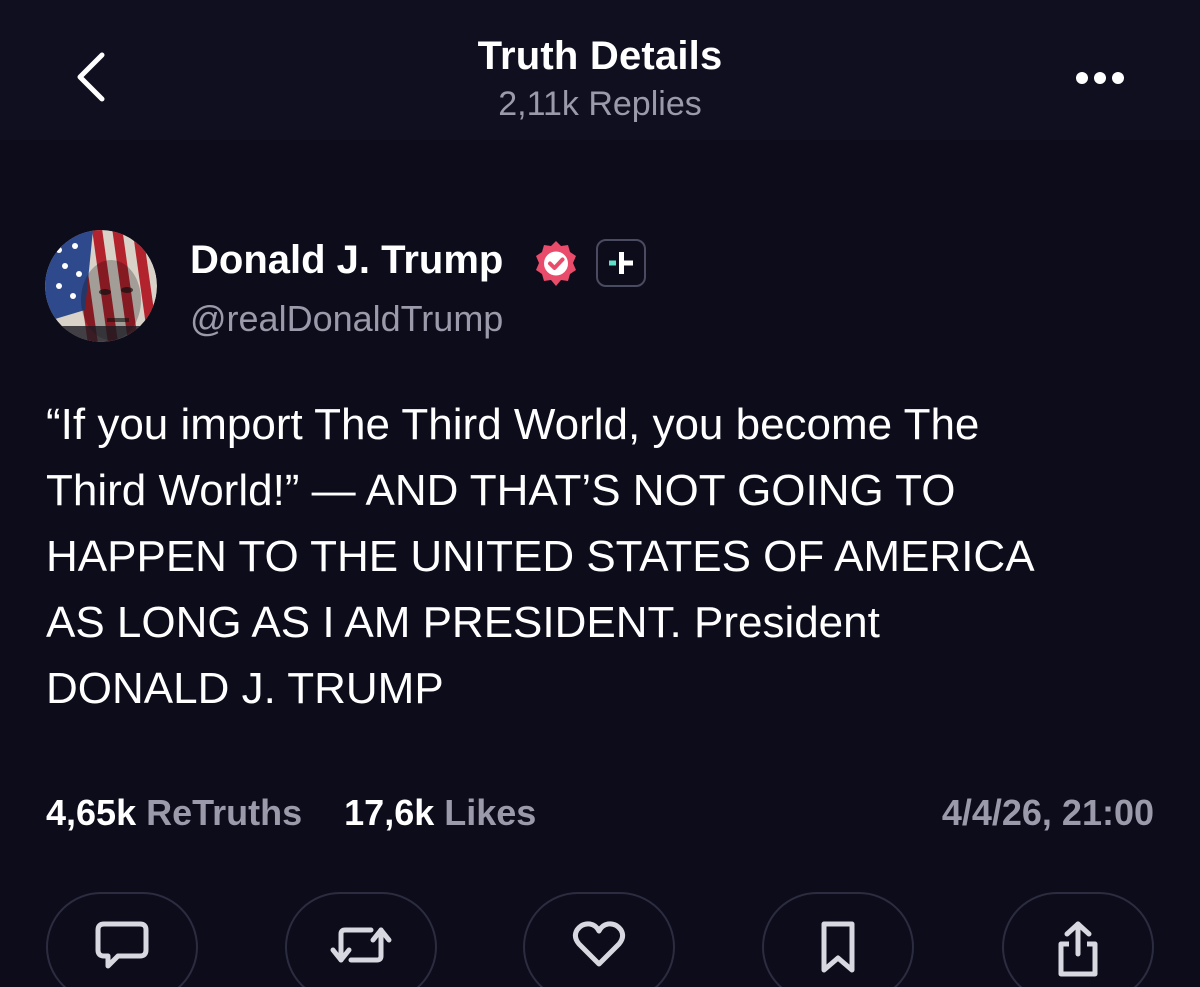 This screenshot has height=987, width=1200. Describe the element at coordinates (122, 945) in the screenshot. I see `reply-icon` at that location.